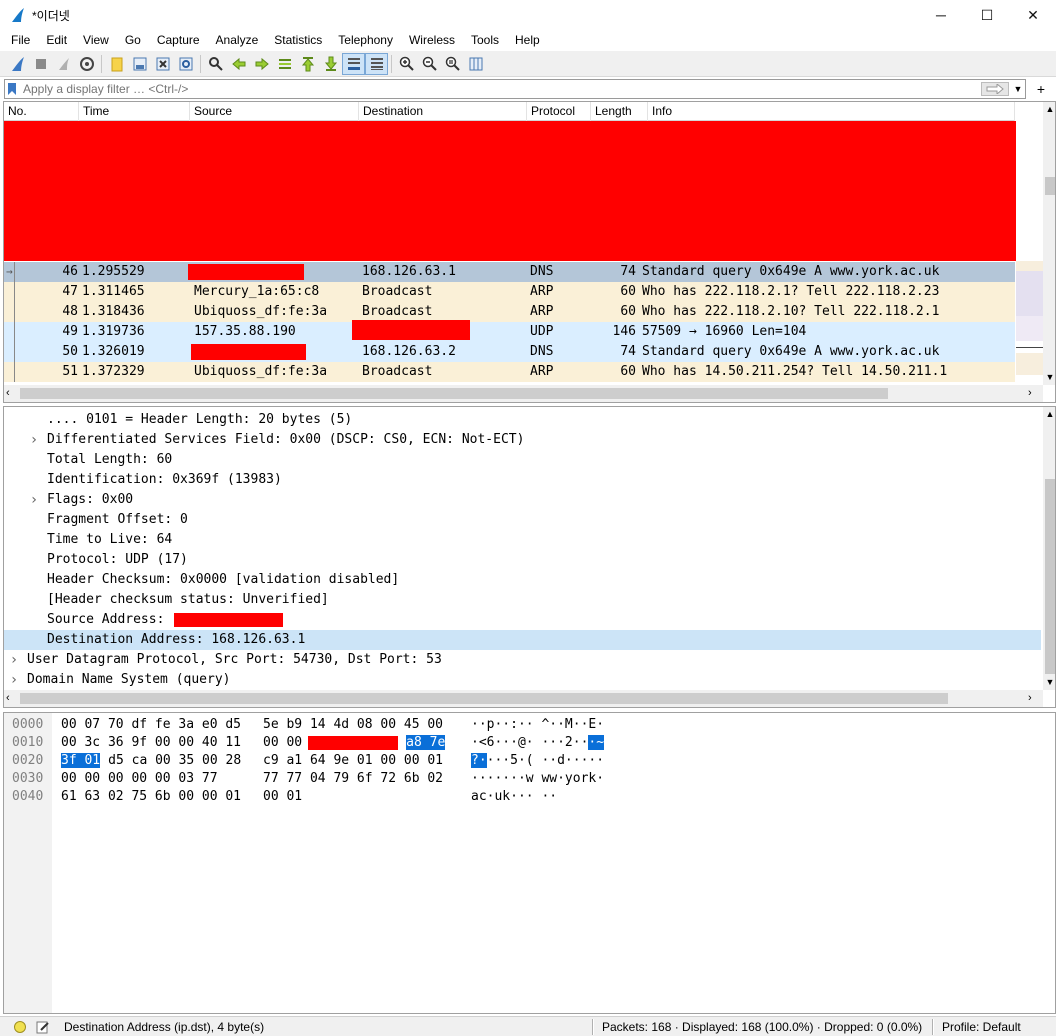 The width and height of the screenshot is (1056, 1036). What do you see at coordinates (238, 64) in the screenshot?
I see `go-back-button` at bounding box center [238, 64].